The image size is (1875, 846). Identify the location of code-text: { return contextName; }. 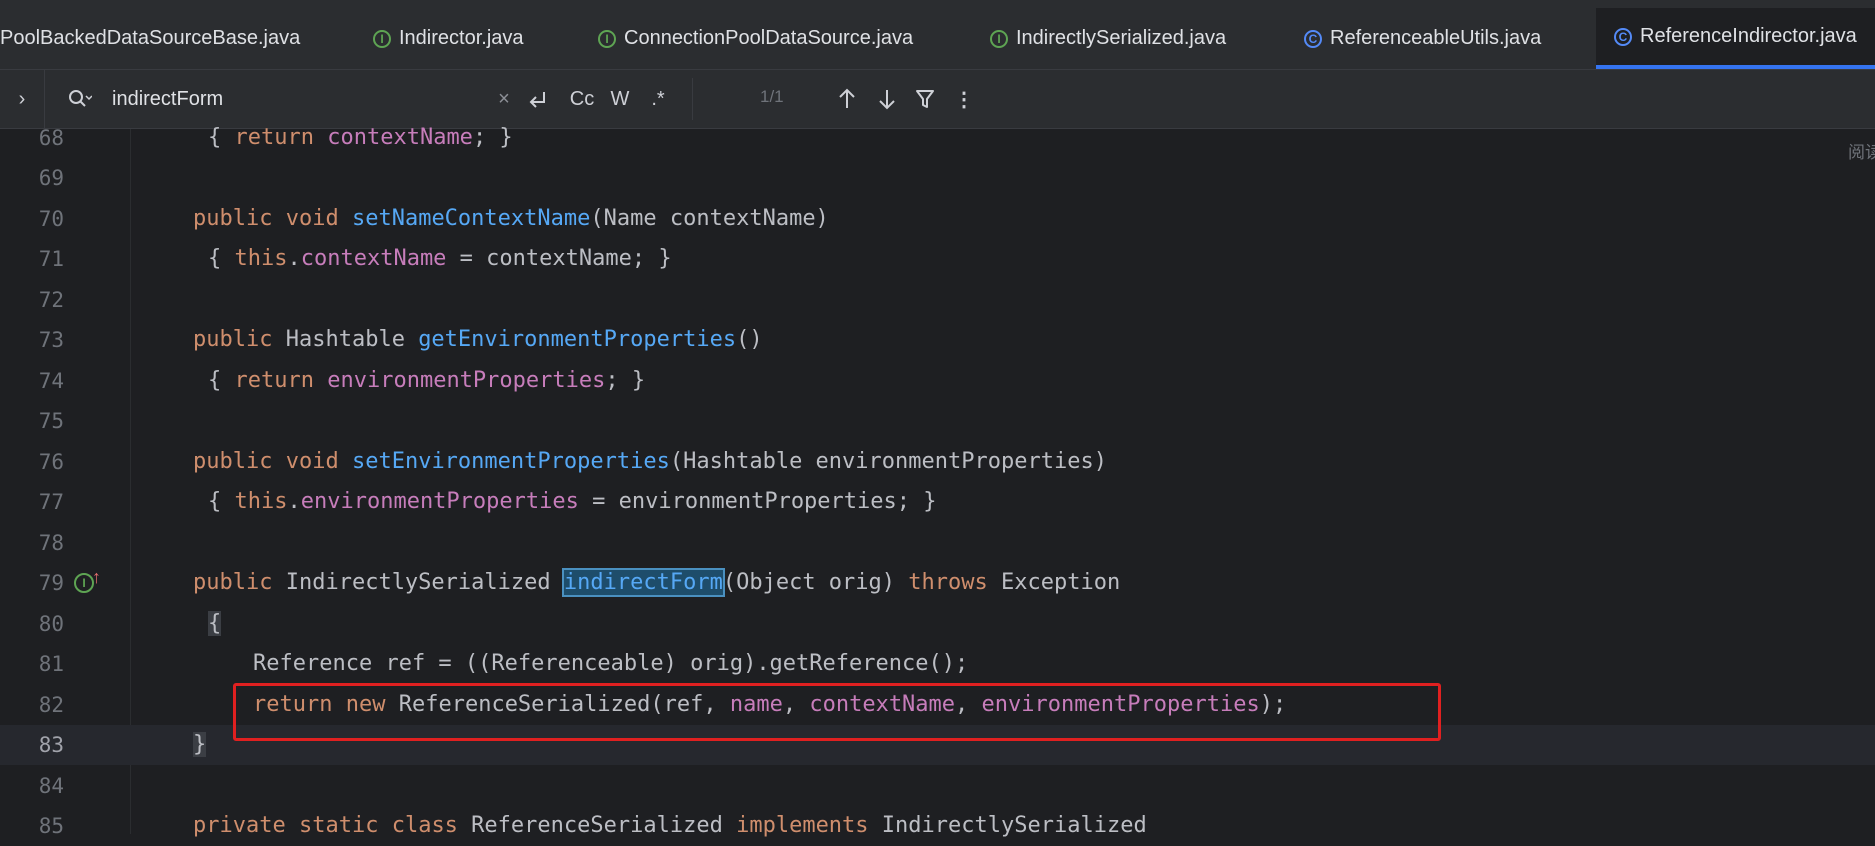
(360, 137).